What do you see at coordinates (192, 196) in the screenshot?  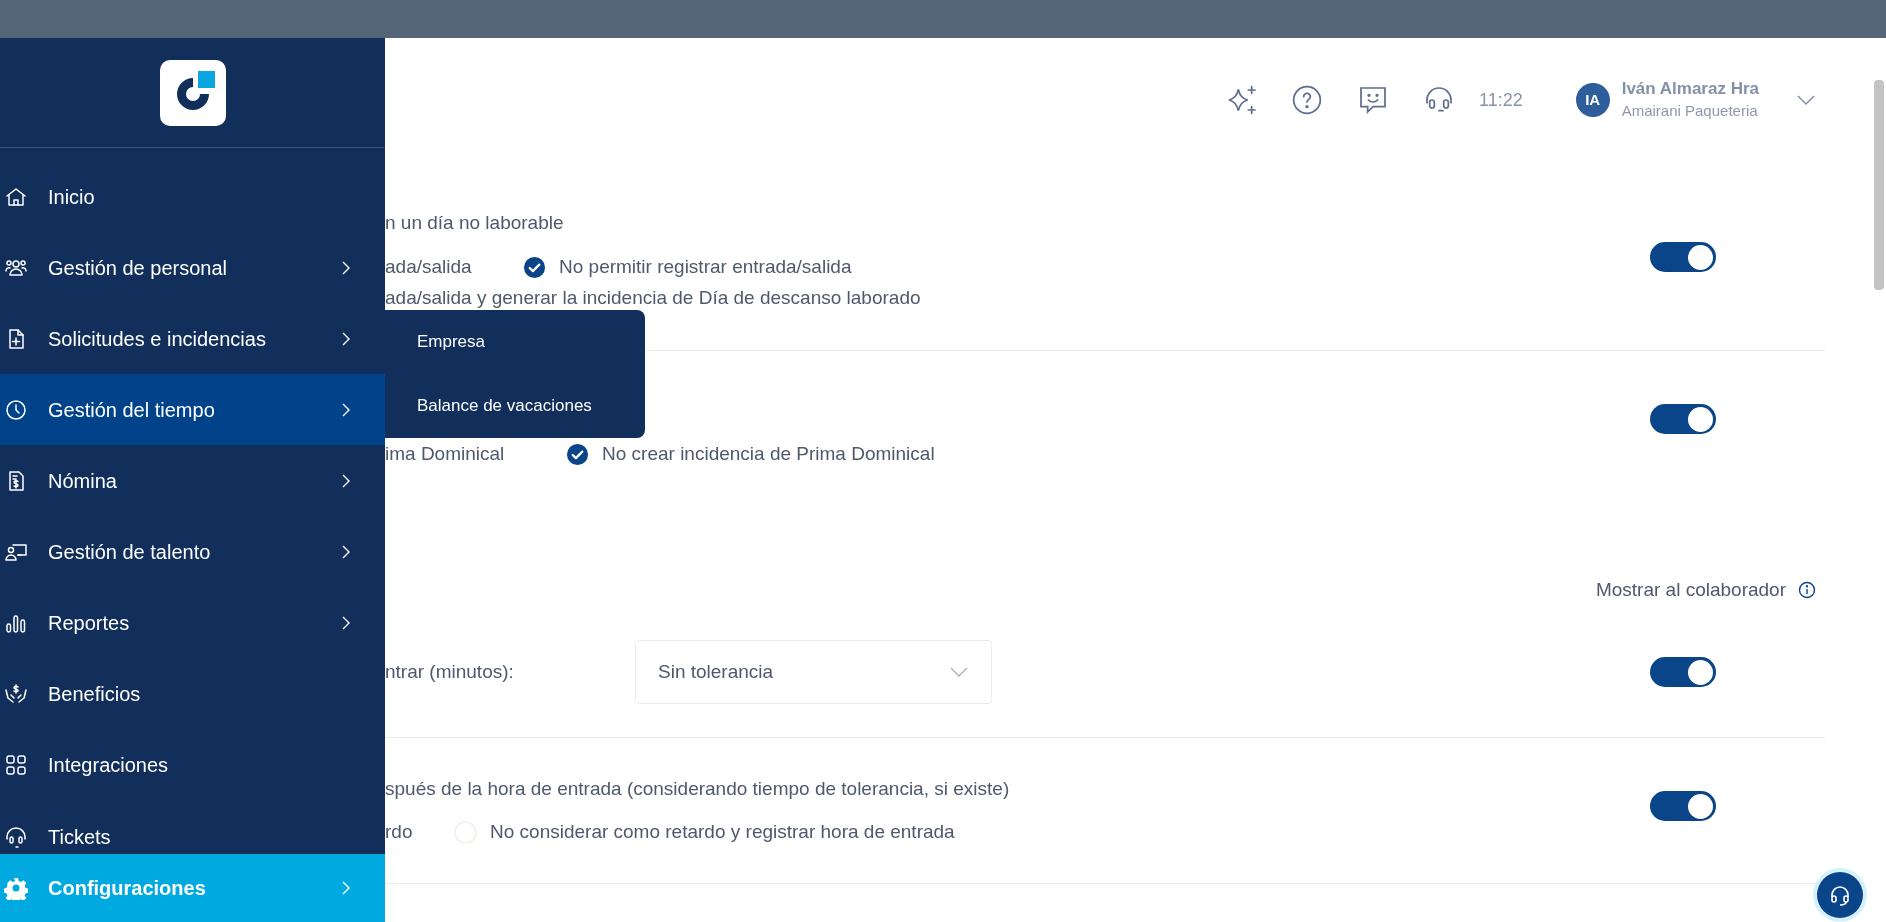 I see `sidebar-item: Inicio` at bounding box center [192, 196].